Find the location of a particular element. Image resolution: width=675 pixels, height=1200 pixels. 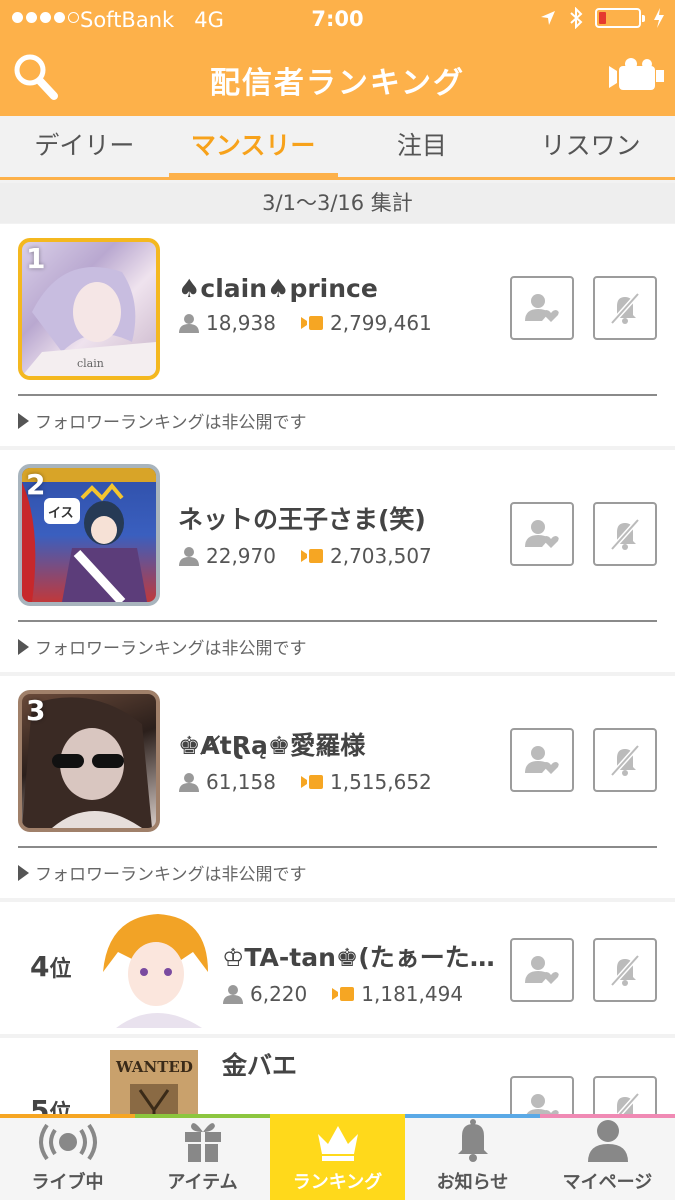

tab-notifications: お知らせ is located at coordinates (472, 1157).